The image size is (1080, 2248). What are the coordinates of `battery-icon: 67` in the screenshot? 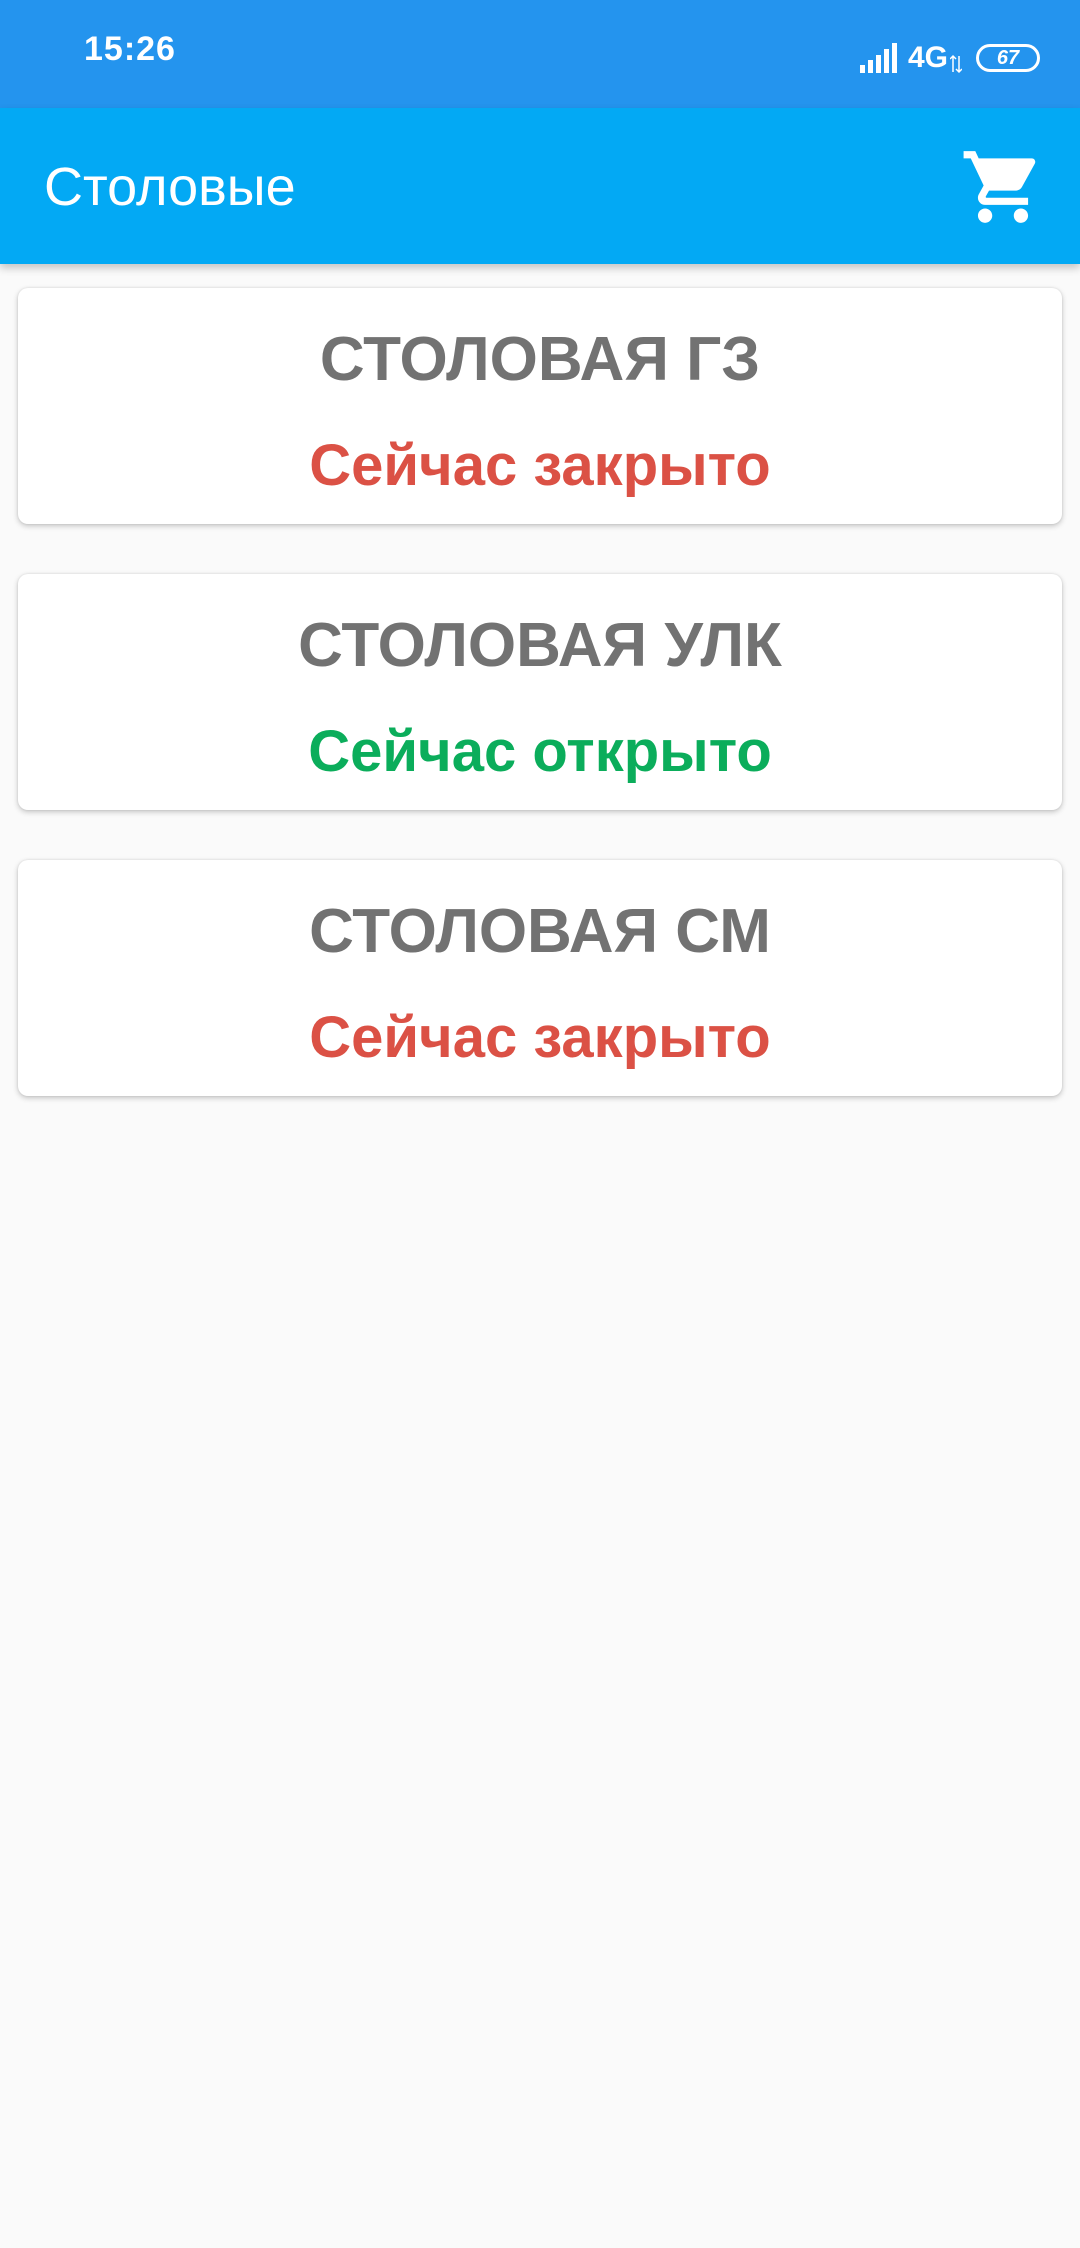 It's located at (1008, 58).